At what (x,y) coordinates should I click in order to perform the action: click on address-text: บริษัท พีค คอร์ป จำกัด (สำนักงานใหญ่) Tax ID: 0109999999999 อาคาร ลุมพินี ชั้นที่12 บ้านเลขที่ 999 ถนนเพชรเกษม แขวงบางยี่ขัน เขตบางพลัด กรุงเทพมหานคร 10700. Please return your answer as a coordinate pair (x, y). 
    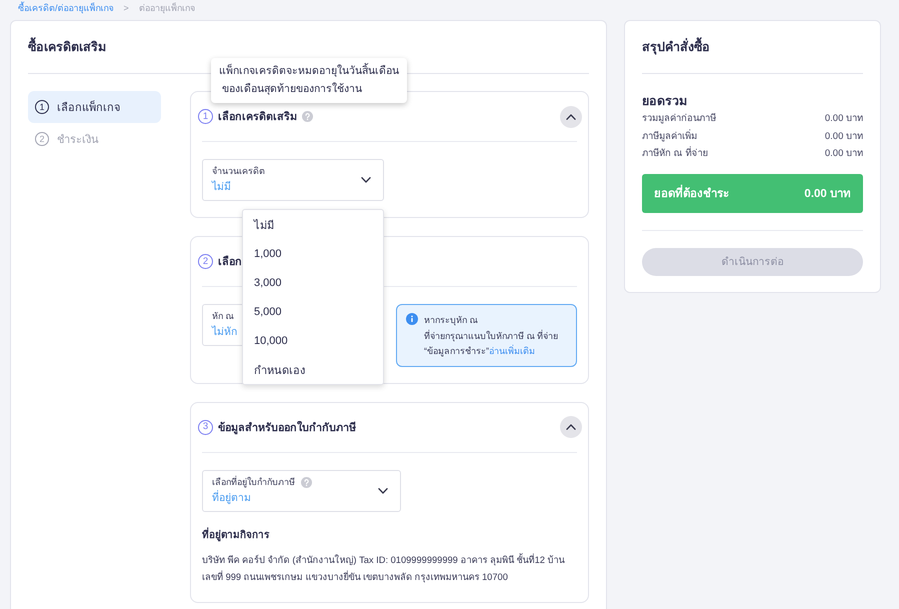
    Looking at the image, I should click on (384, 568).